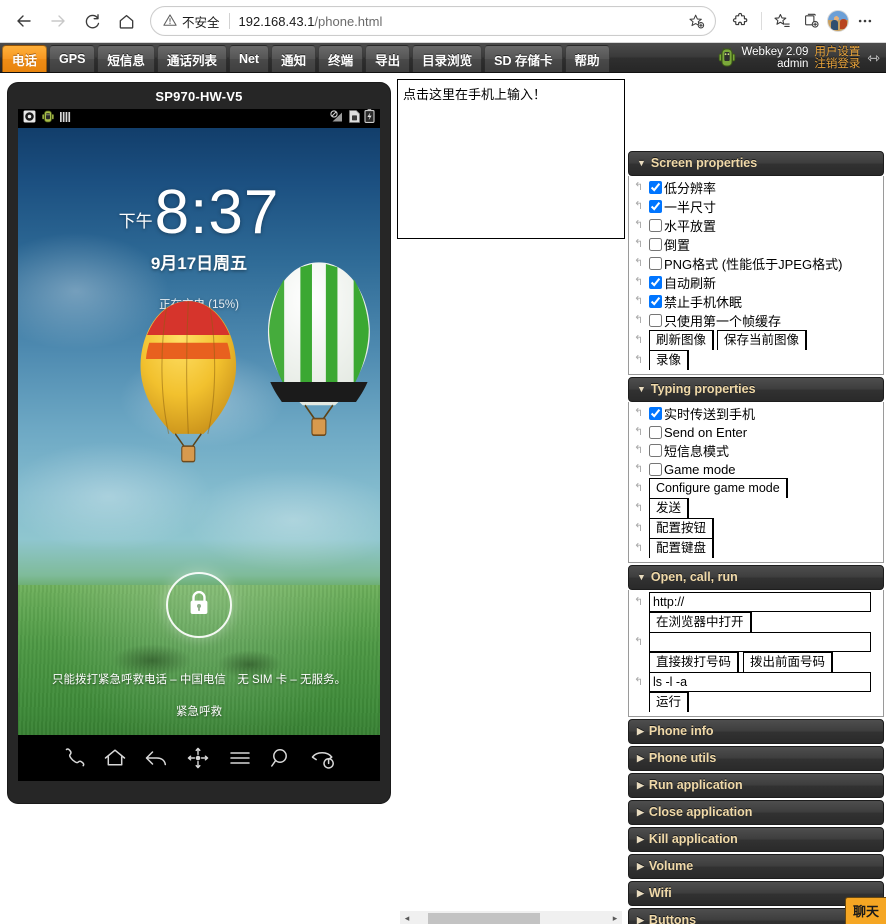 This screenshot has width=886, height=924. I want to click on home-icon, so click(115, 758).